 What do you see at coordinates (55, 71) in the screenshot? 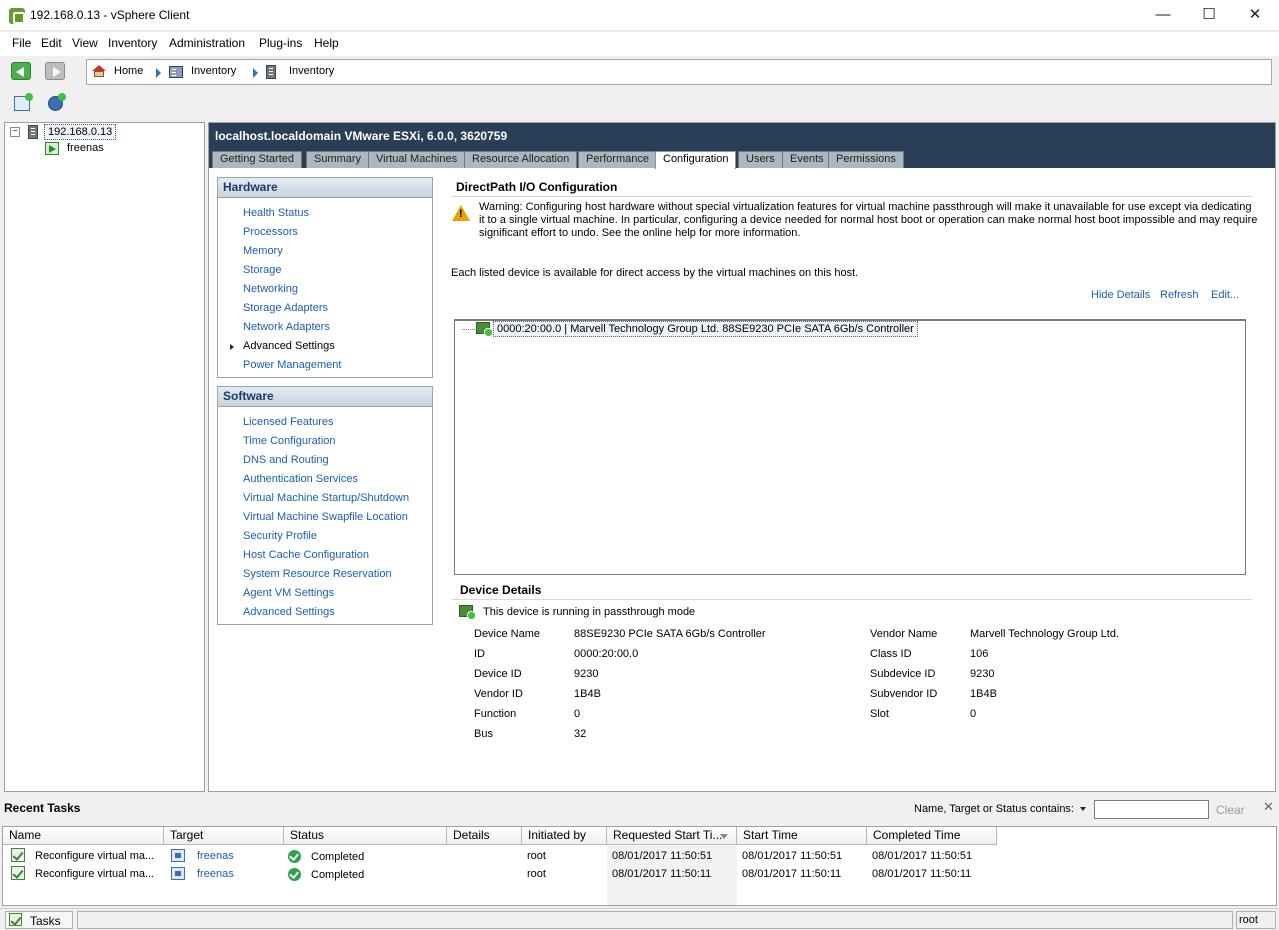
I see `forward-button` at bounding box center [55, 71].